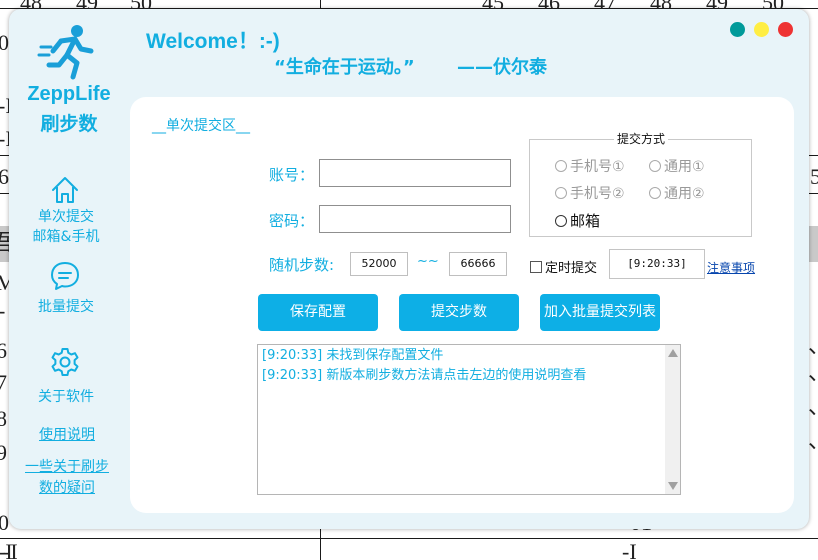  I want to click on nav-single-submit-label-1: 单次提交, so click(66, 217).